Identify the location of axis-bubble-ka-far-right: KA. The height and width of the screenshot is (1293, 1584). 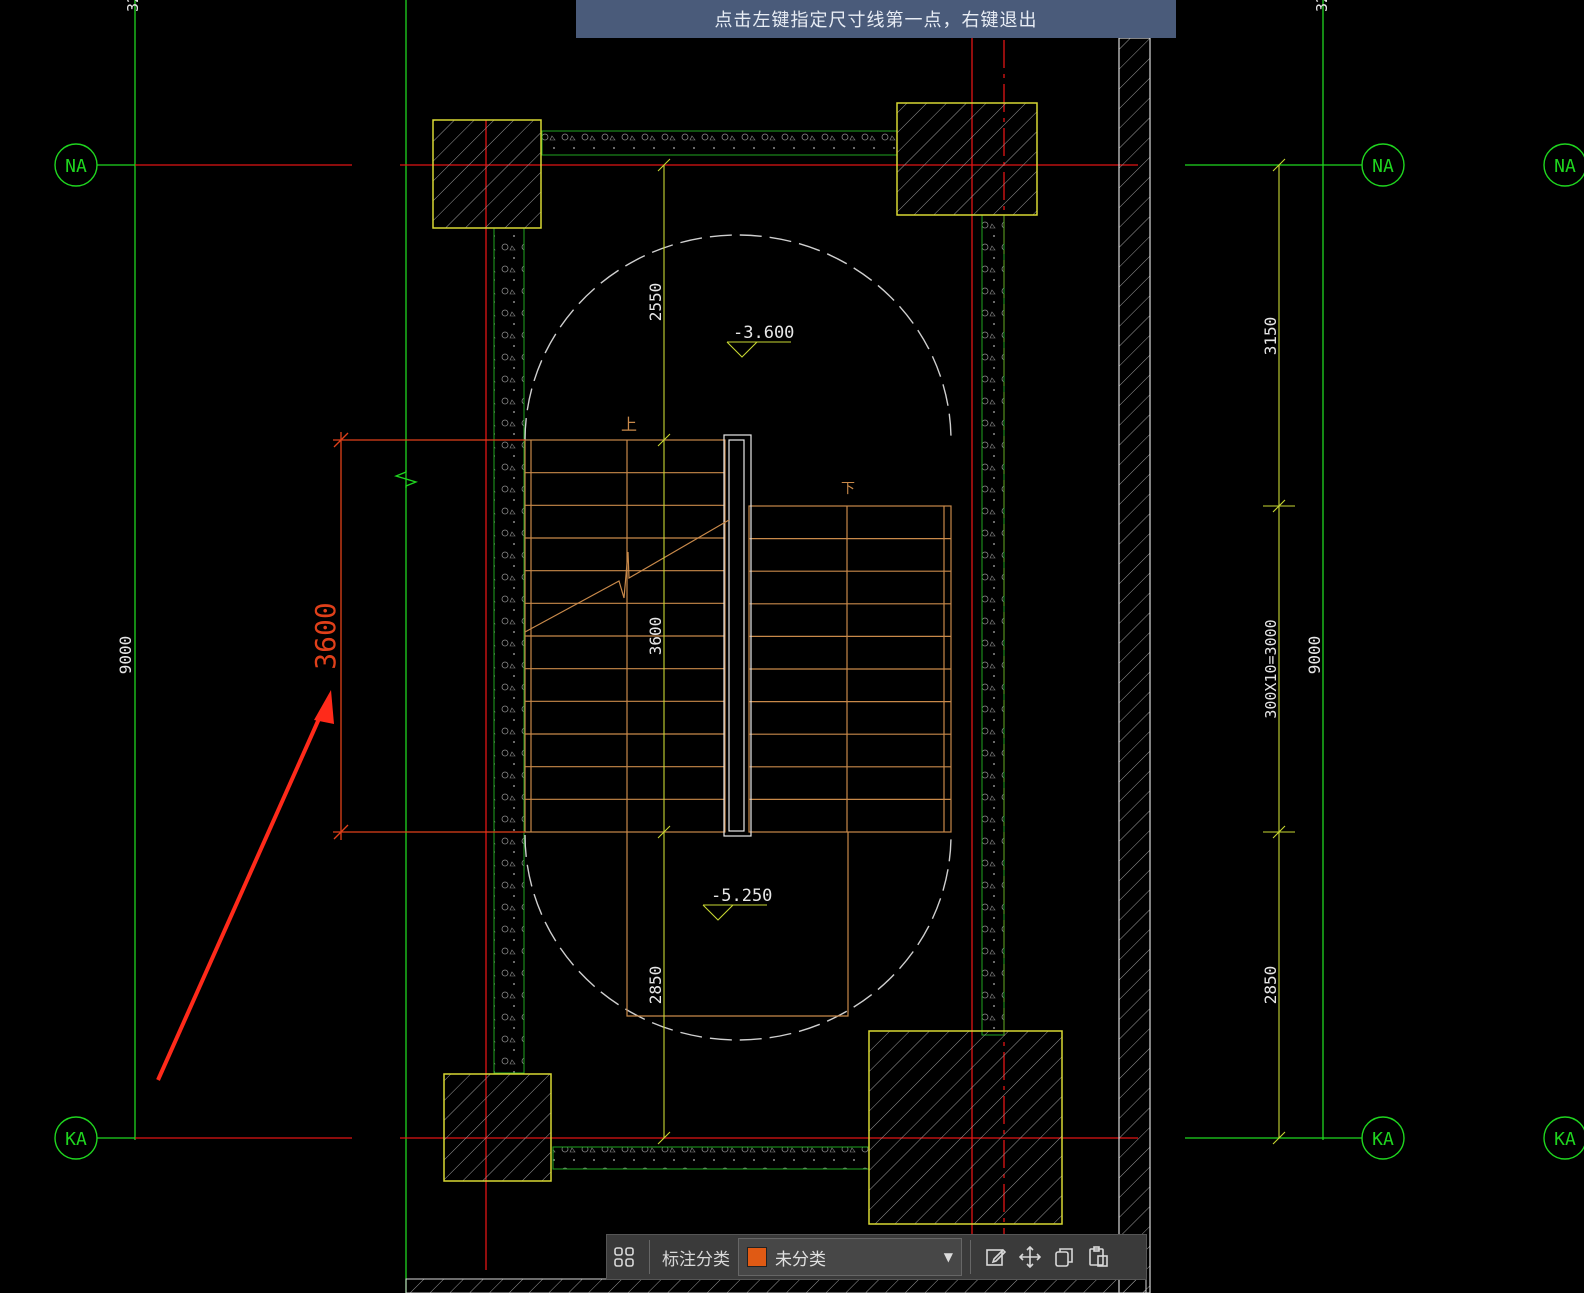
(1563, 1138).